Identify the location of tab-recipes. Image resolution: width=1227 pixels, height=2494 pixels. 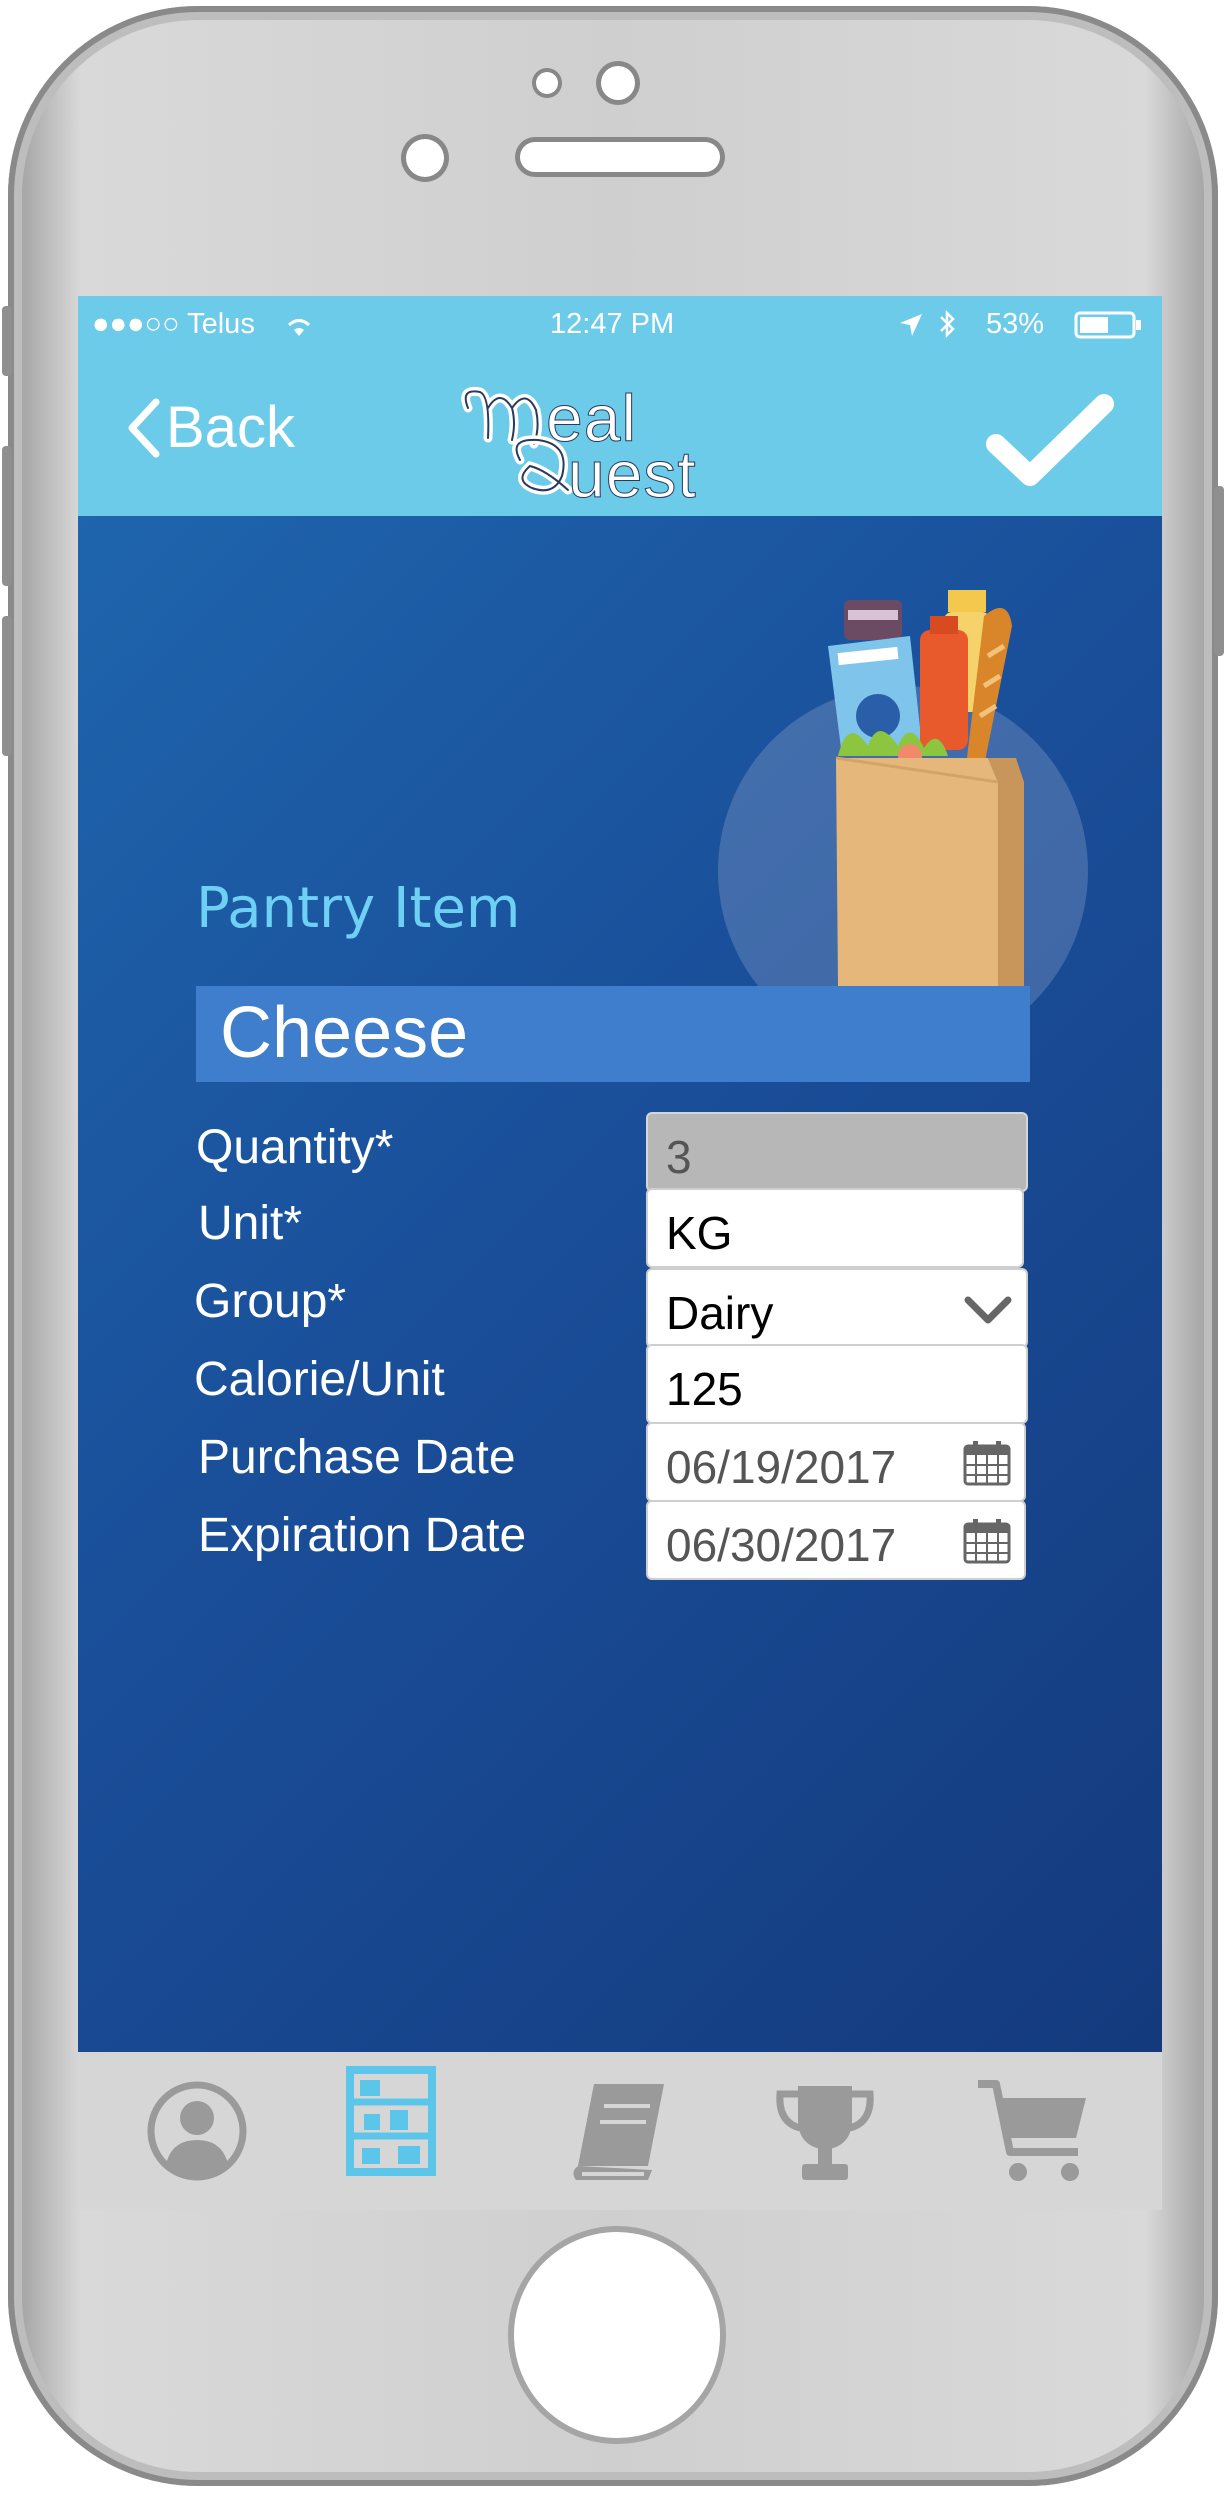
(619, 2131).